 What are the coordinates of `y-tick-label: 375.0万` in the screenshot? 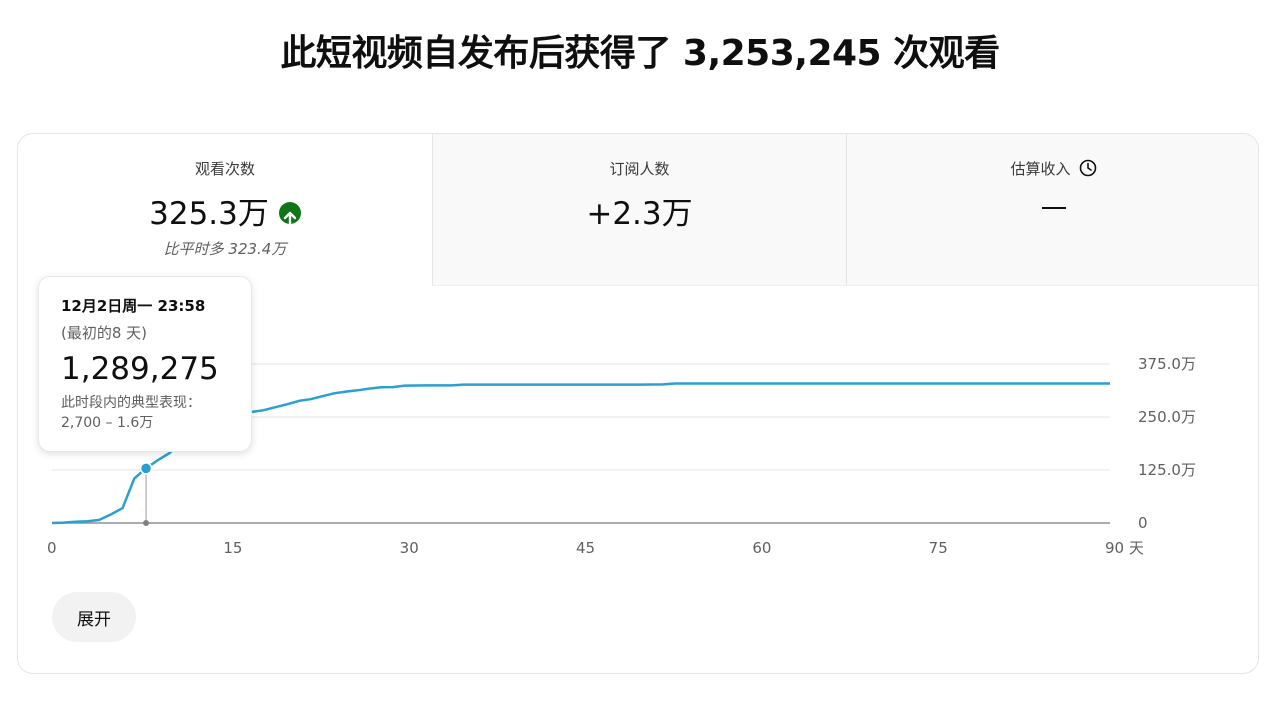 It's located at (1167, 364).